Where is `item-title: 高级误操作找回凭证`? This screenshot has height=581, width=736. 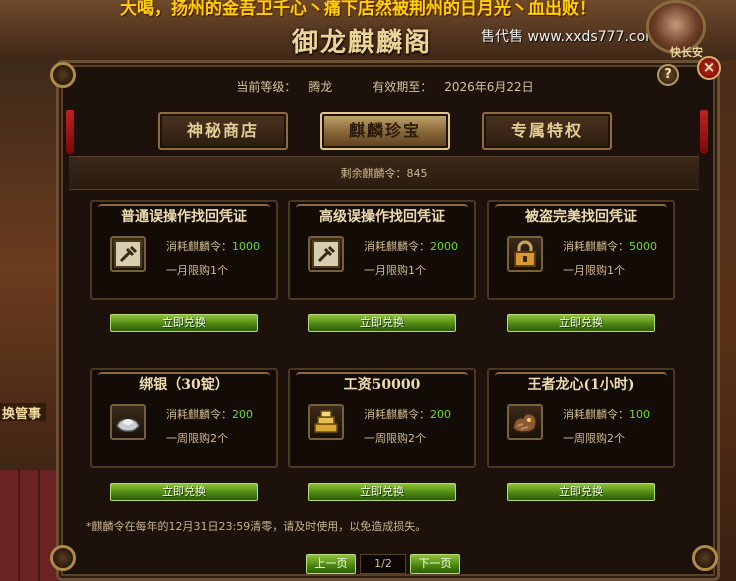
item-title: 高级误操作找回凭证 is located at coordinates (382, 217).